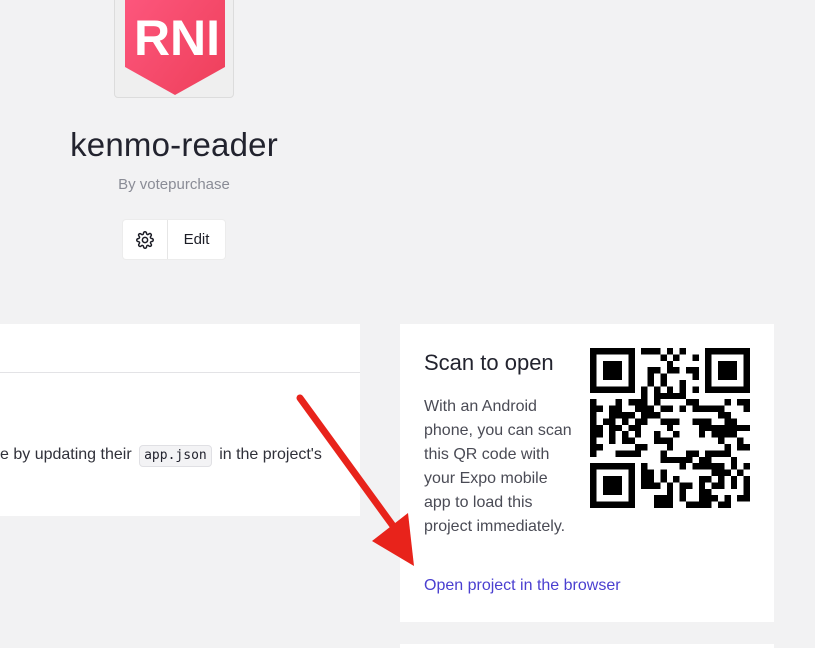  I want to click on app-json-code: app.json, so click(175, 456).